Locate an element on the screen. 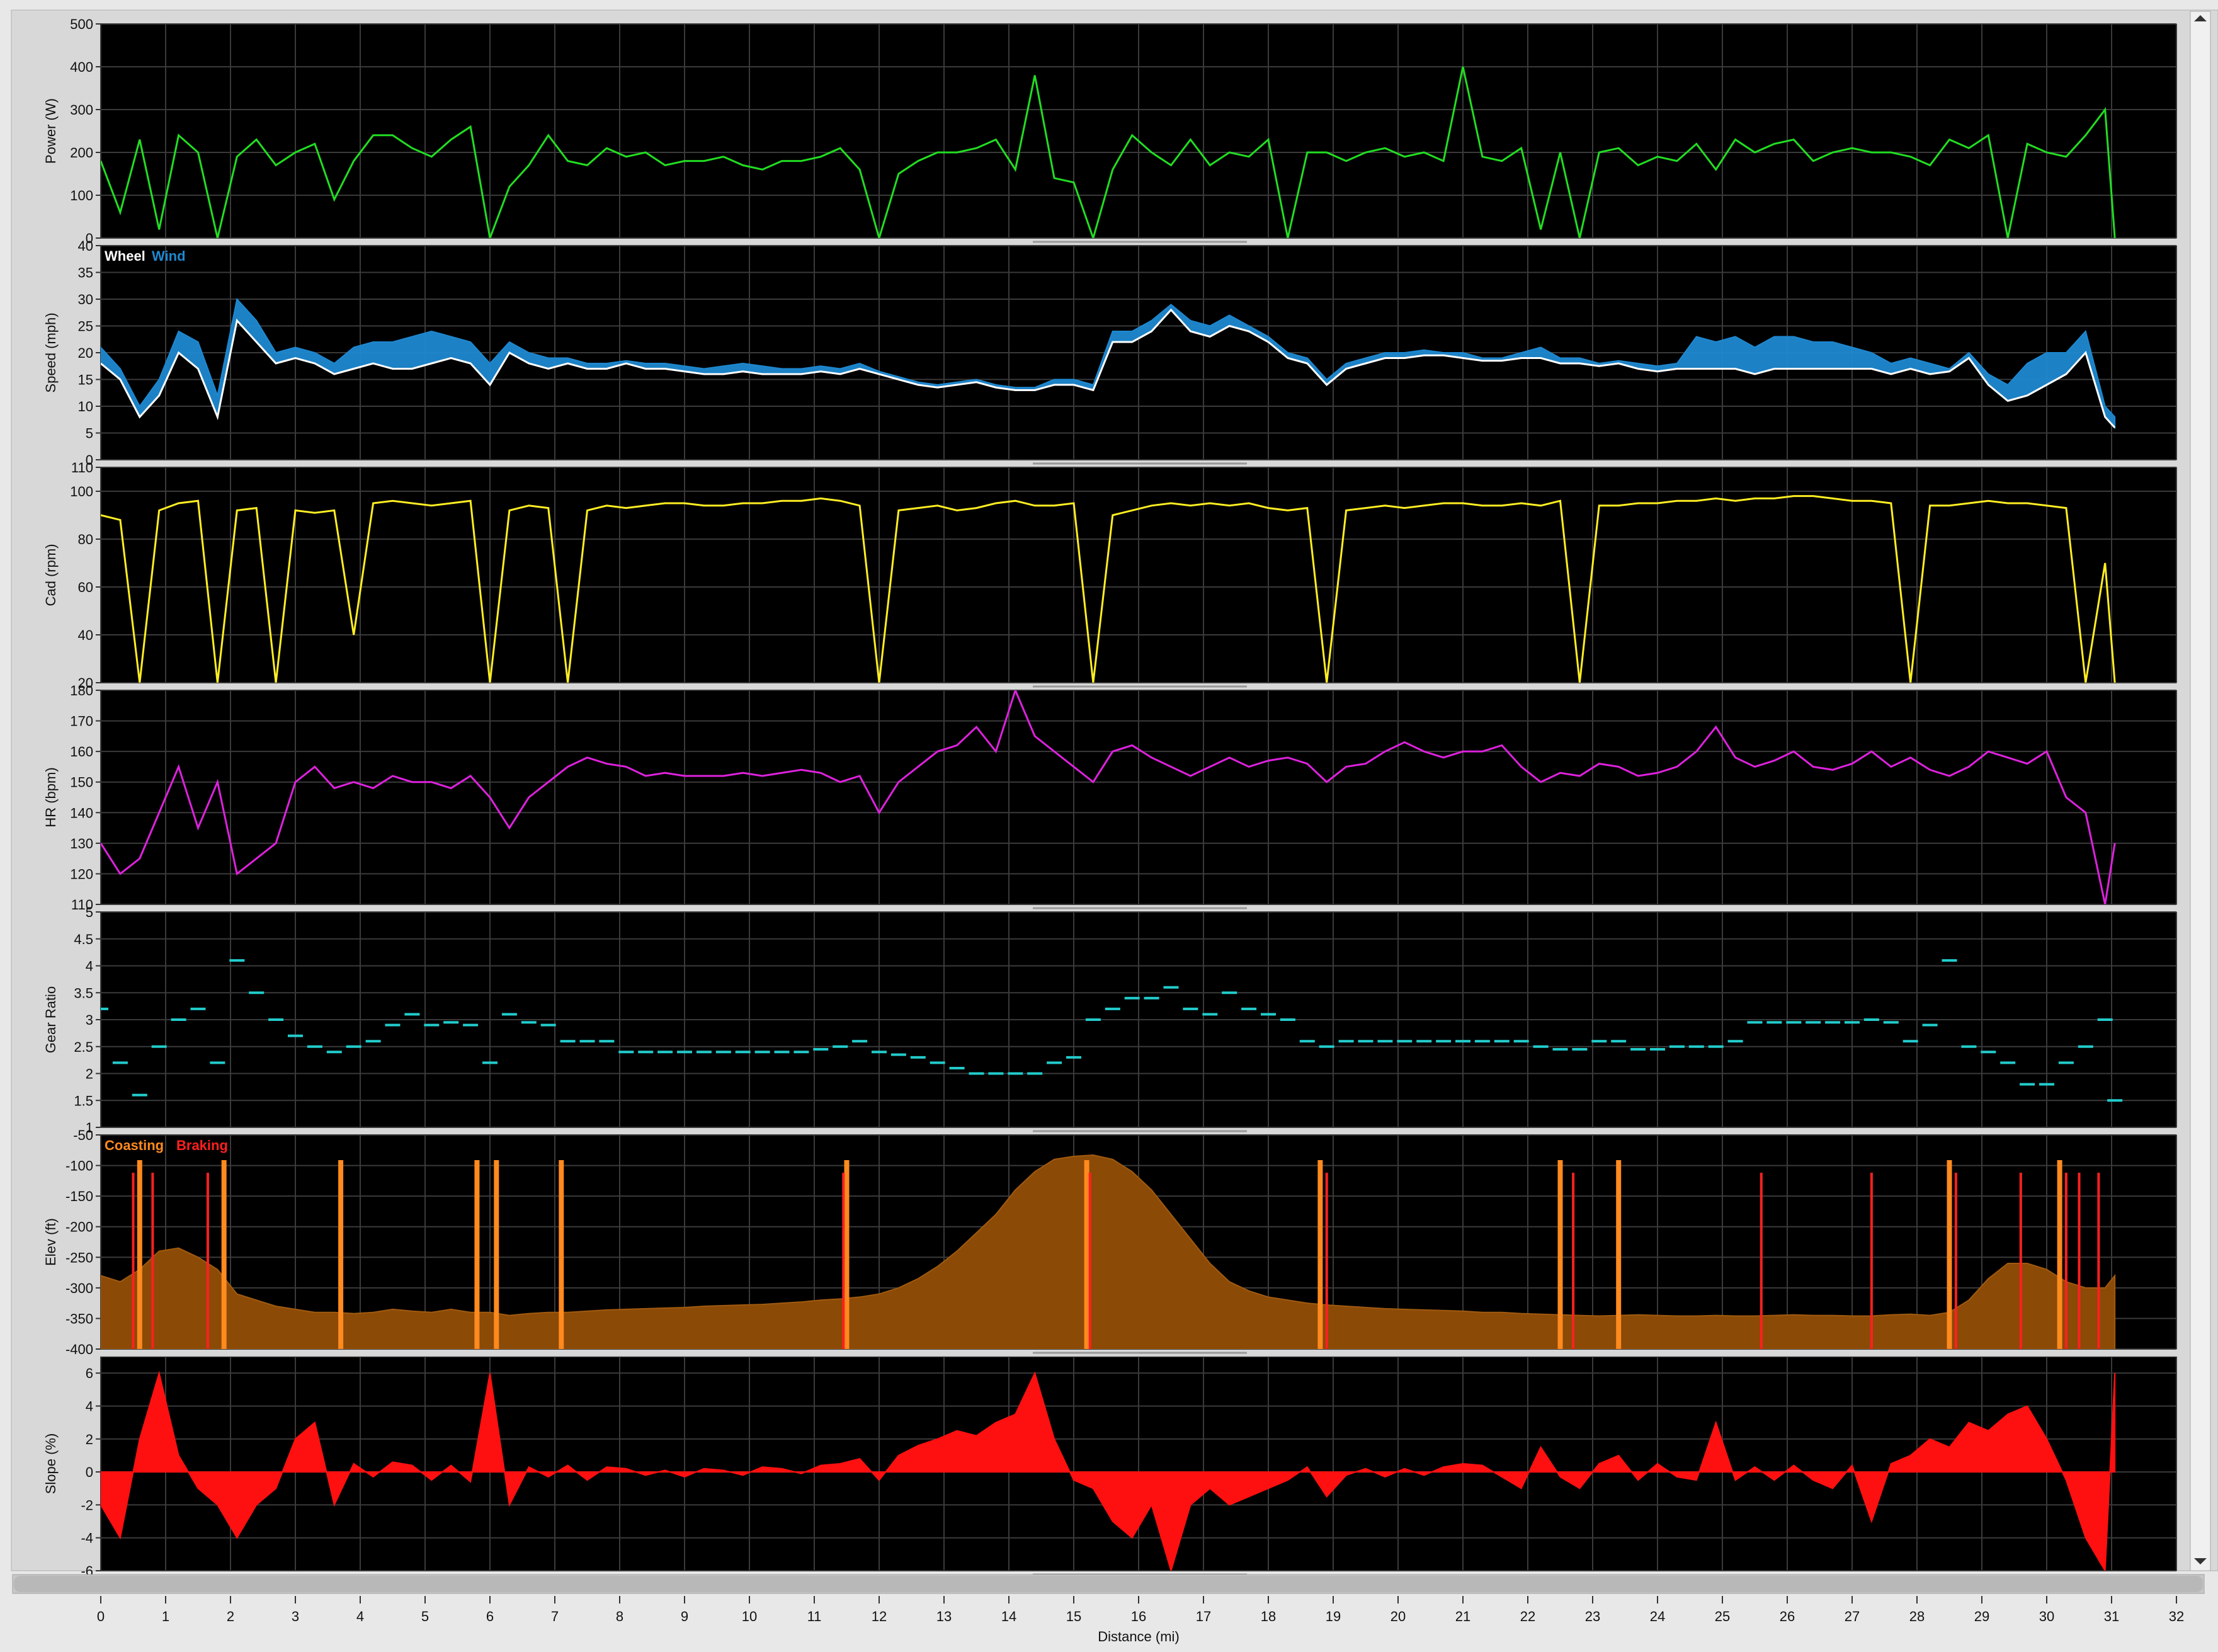 The height and width of the screenshot is (1652, 2218). slope-ytick-label: 0 is located at coordinates (89, 1472).